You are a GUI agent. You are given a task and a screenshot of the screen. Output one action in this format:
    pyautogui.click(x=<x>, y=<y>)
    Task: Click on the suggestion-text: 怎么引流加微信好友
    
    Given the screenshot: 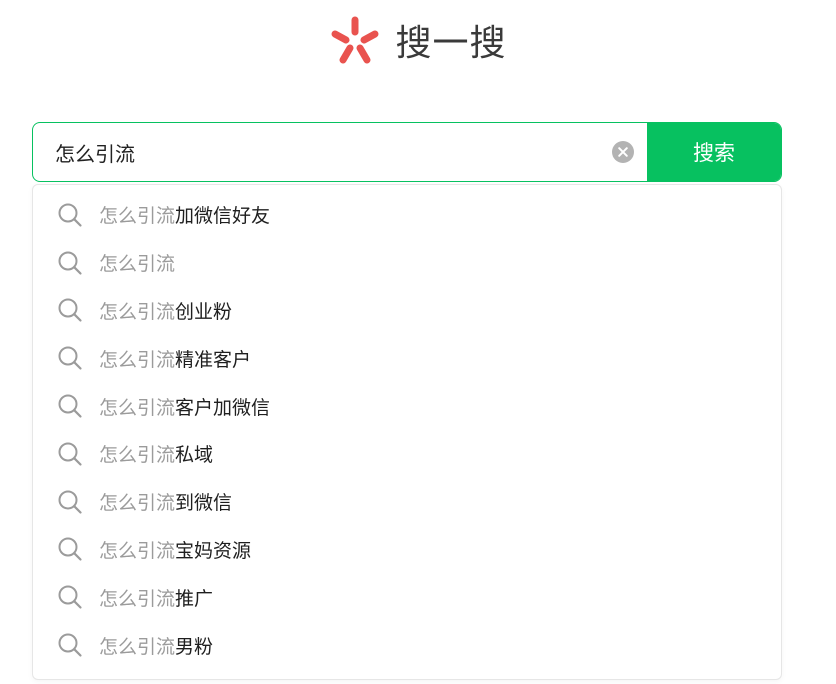 What is the action you would take?
    pyautogui.click(x=184, y=214)
    